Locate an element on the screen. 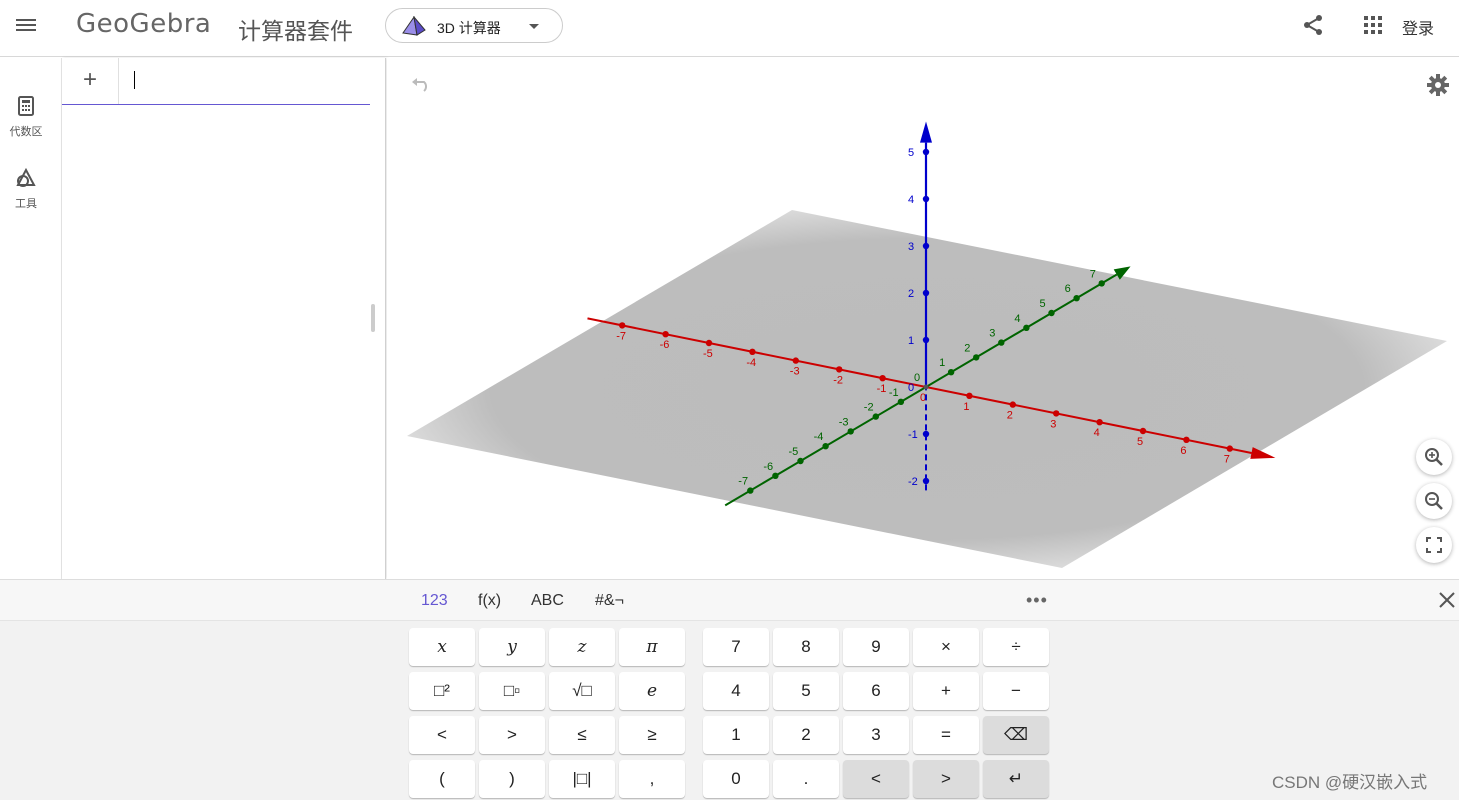 This screenshot has width=1459, height=800. suite-title: 计算器套件 is located at coordinates (295, 32).